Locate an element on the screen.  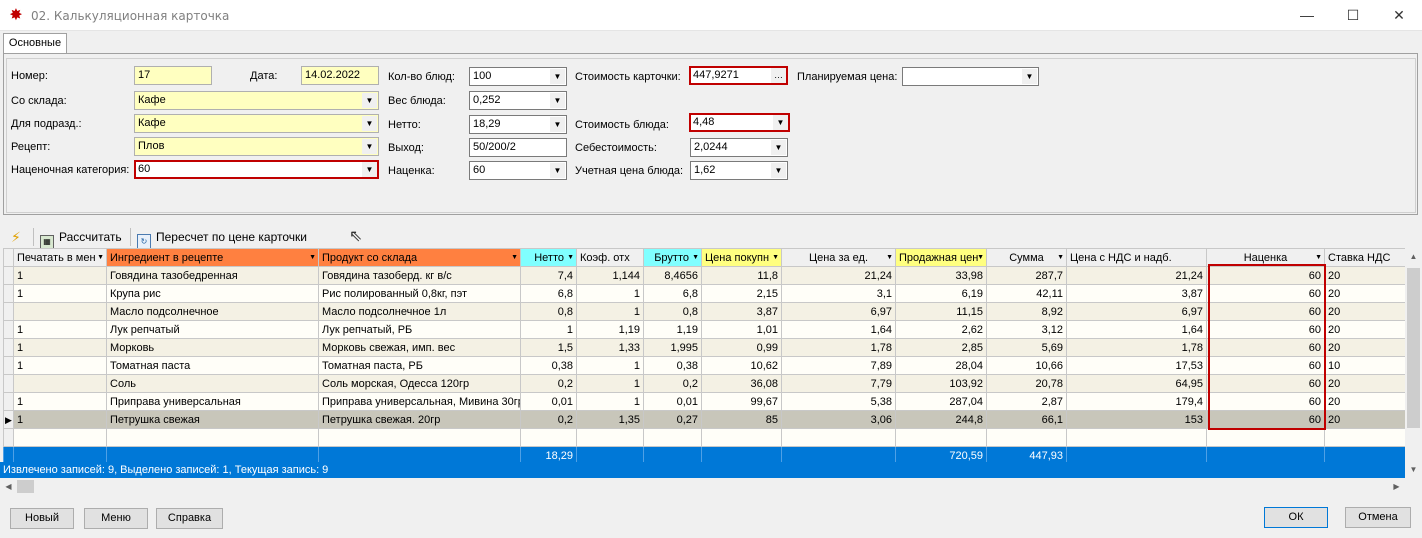
table-cell: 0,38 is located at coordinates (548, 365).